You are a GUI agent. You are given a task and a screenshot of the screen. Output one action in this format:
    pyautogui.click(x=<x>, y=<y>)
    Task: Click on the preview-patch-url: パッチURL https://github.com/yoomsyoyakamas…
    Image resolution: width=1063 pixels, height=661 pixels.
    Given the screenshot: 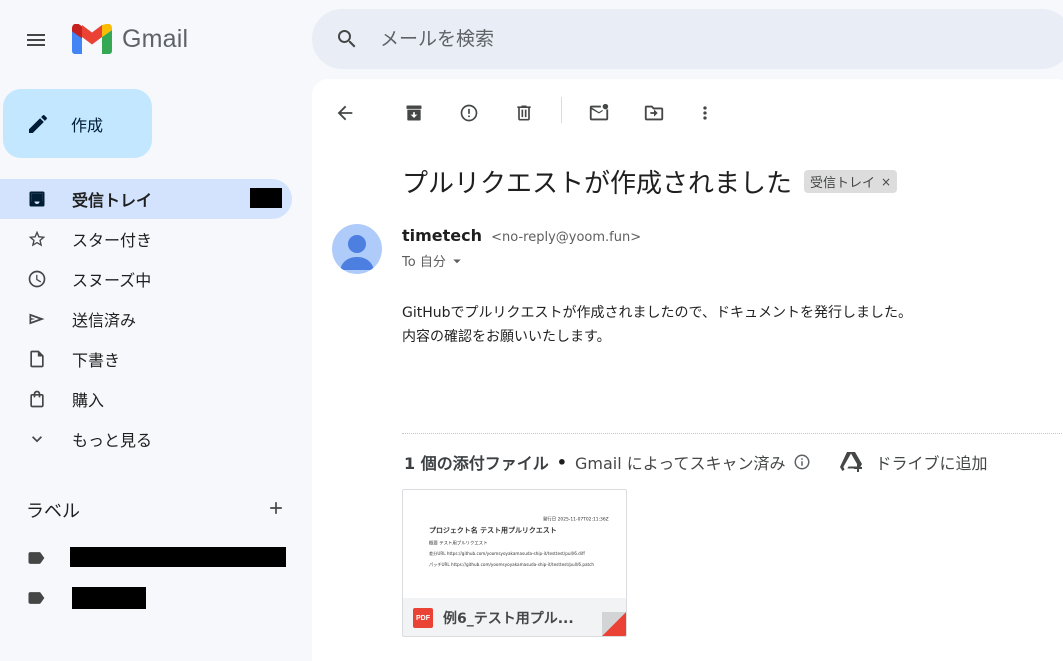 What is the action you would take?
    pyautogui.click(x=512, y=565)
    